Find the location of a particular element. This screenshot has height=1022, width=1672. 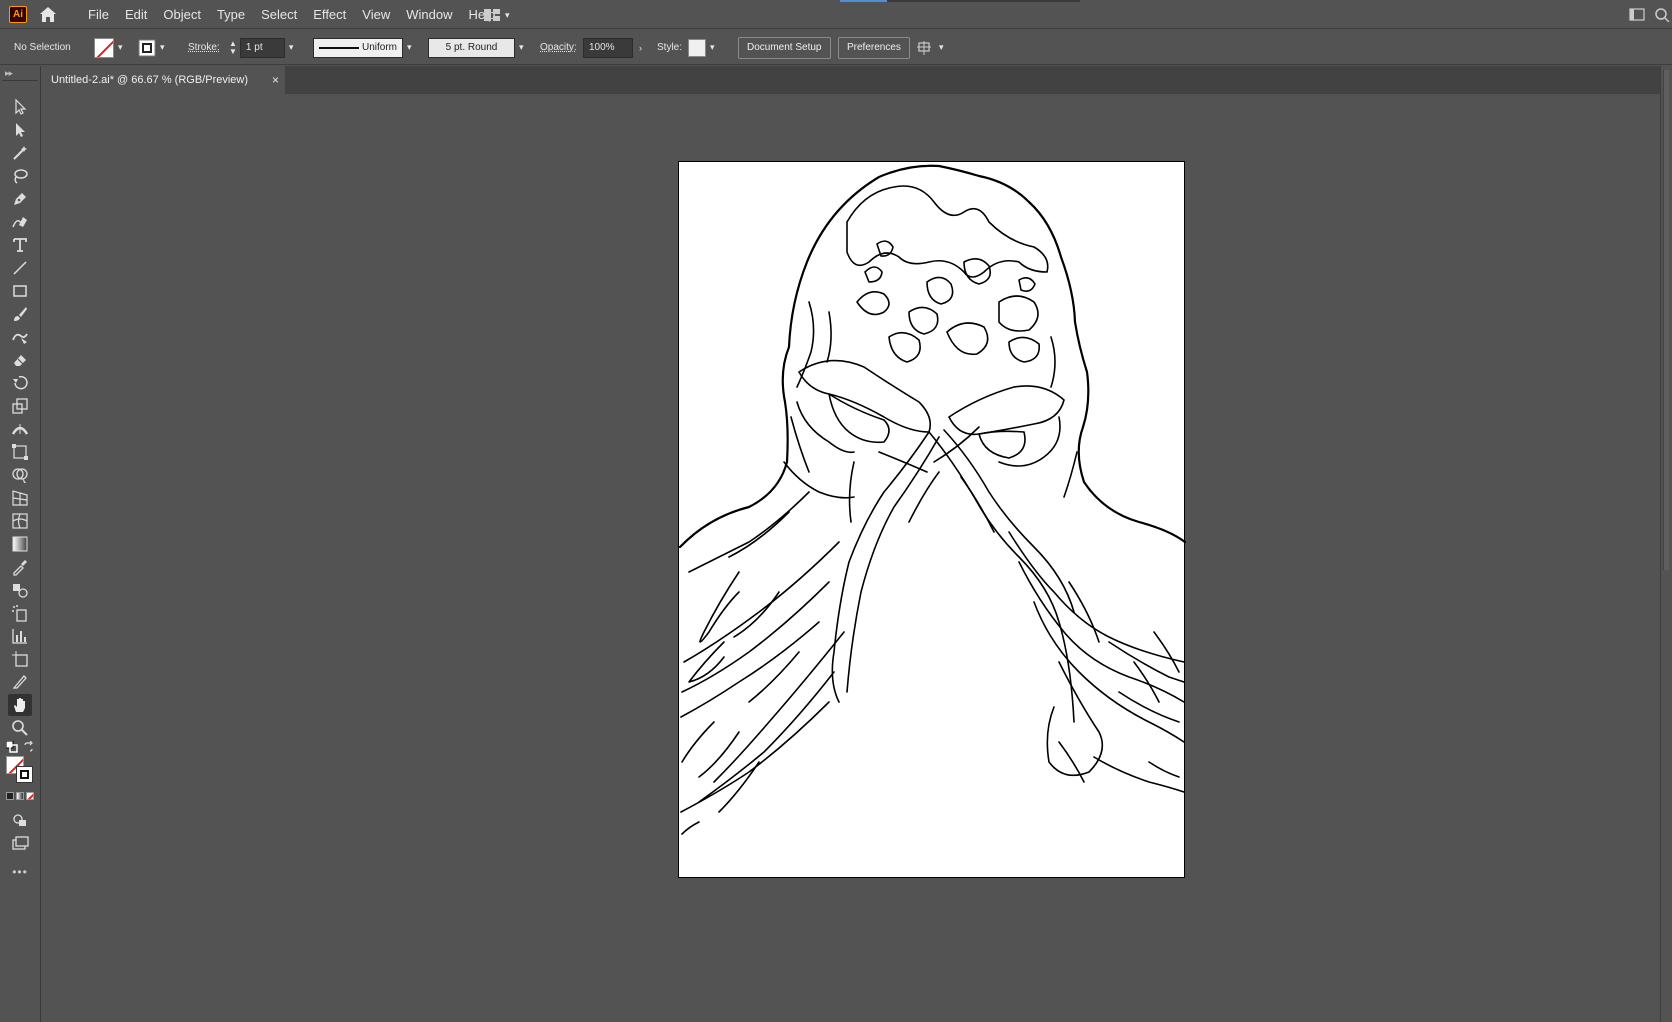

rectangle-tool is located at coordinates (20, 291).